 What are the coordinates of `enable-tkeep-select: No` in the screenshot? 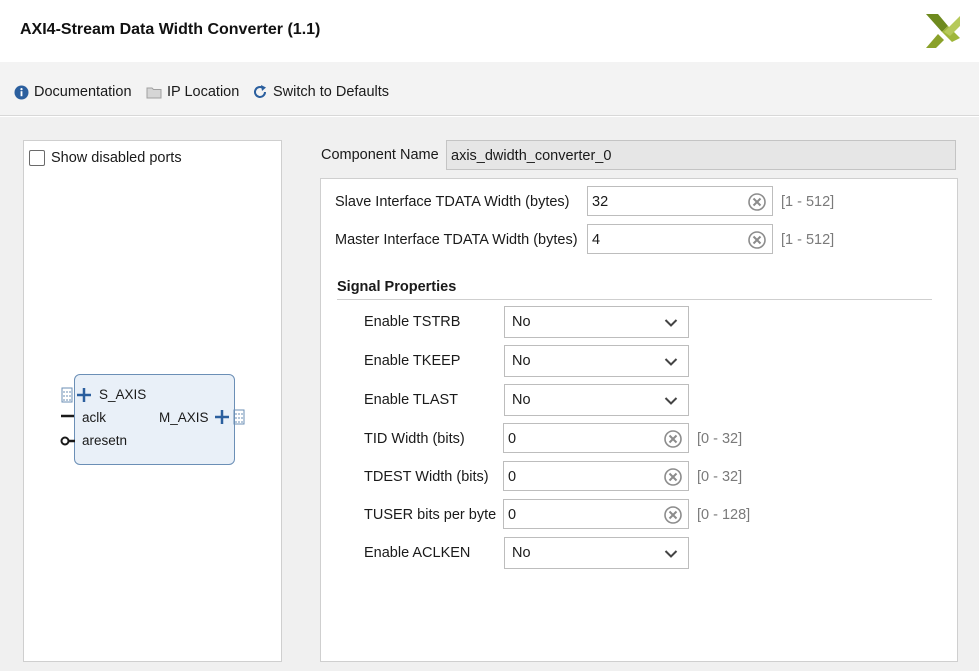 It's located at (596, 361).